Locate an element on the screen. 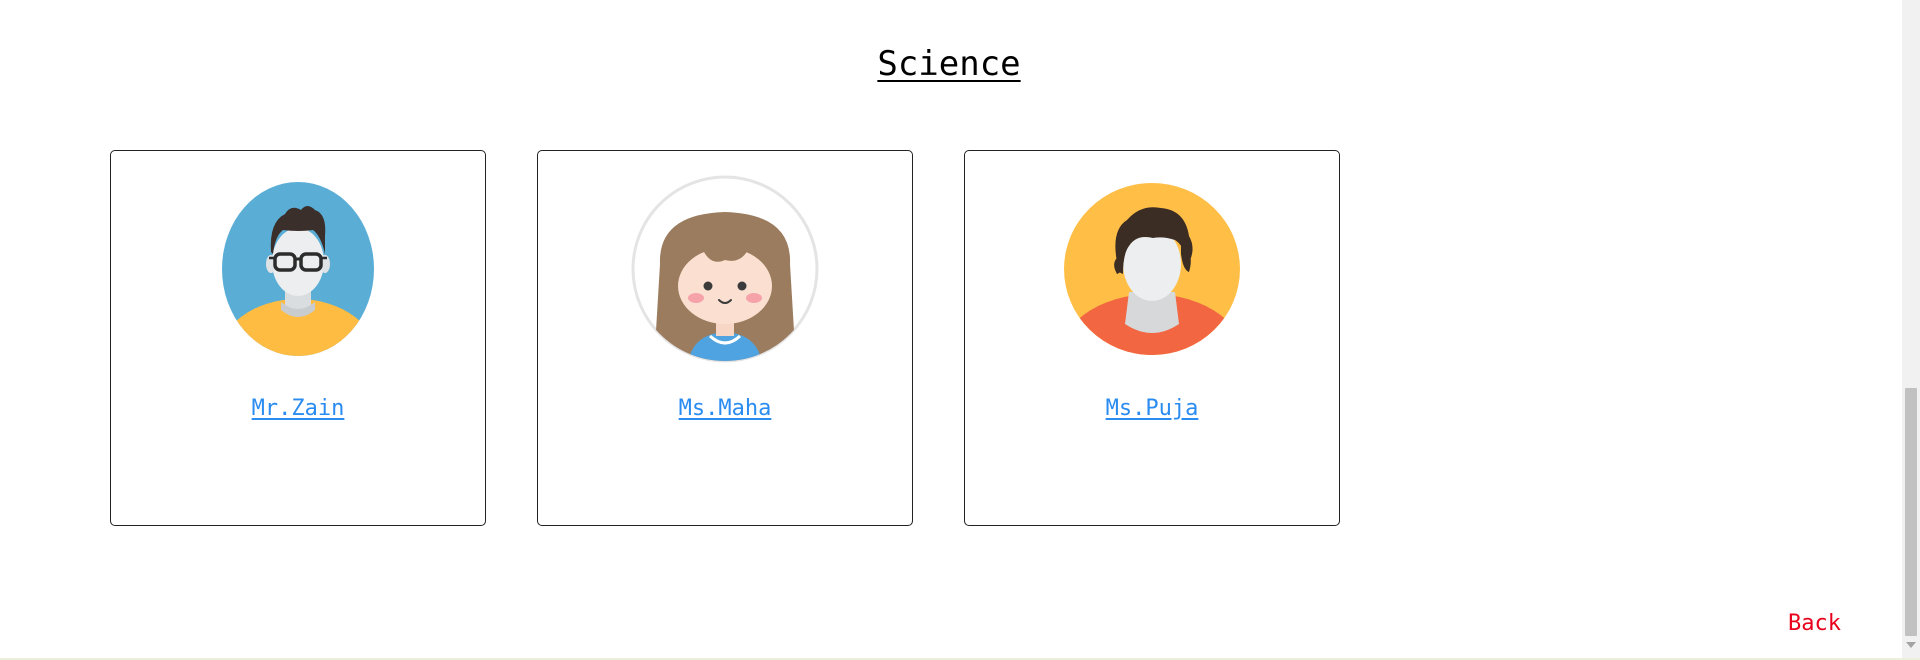 The image size is (1920, 660). male-glasses-avatar-icon is located at coordinates (298, 269).